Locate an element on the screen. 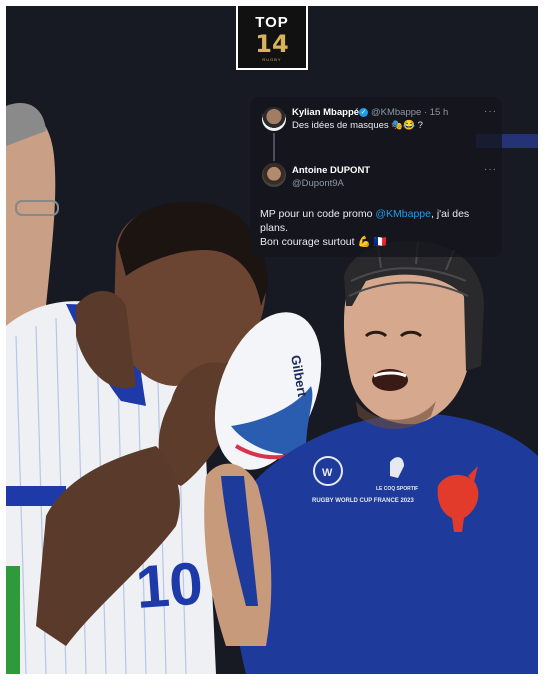 The image size is (544, 680). rwc-badge-text: RUGBY WORLD CUP FRANCE 2023 is located at coordinates (363, 501).